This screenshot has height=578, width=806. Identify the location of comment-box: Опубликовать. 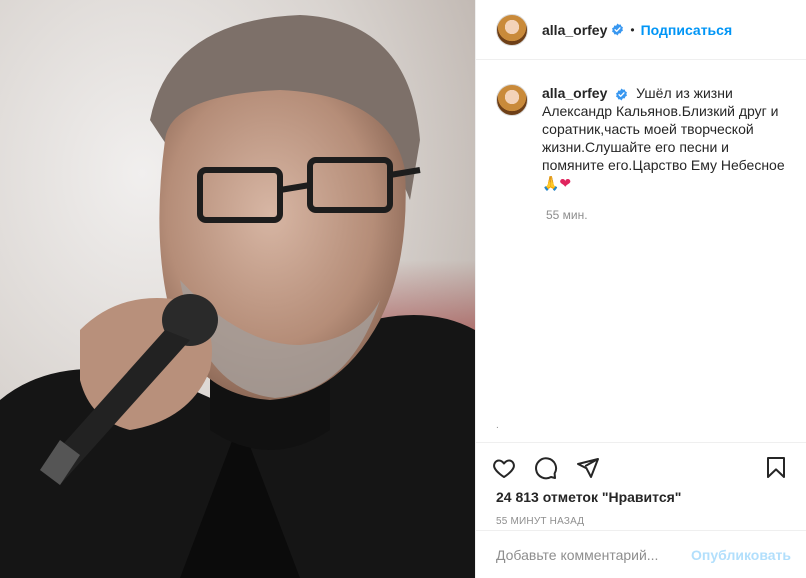
(641, 554).